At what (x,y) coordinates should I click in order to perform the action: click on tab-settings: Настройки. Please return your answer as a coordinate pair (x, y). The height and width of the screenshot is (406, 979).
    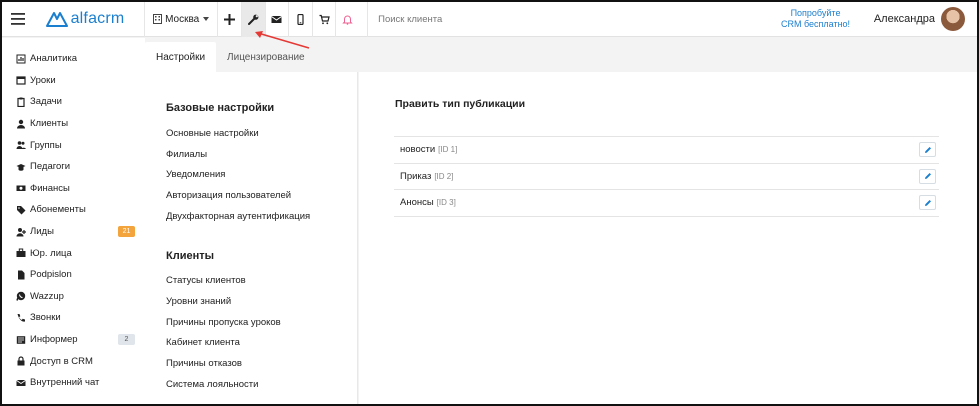
    Looking at the image, I should click on (181, 57).